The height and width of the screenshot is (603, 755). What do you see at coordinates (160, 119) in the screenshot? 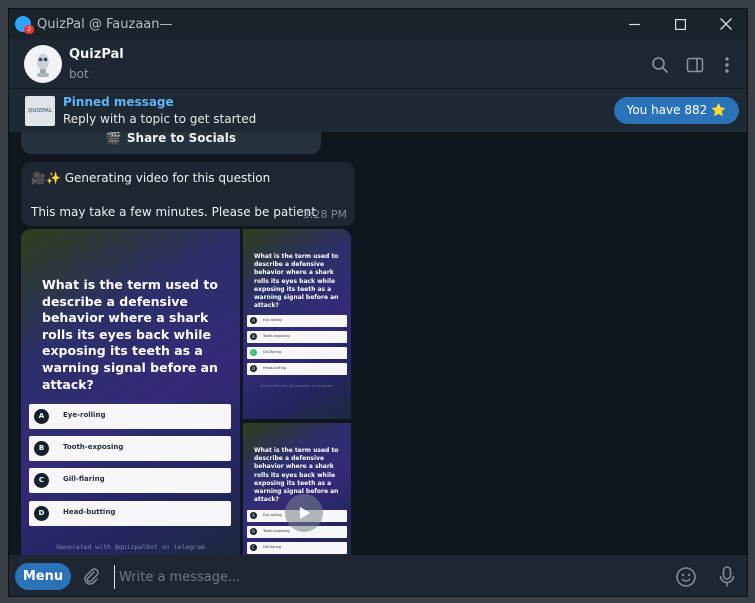
I see `pinned-text: Reply with a topic to get started` at bounding box center [160, 119].